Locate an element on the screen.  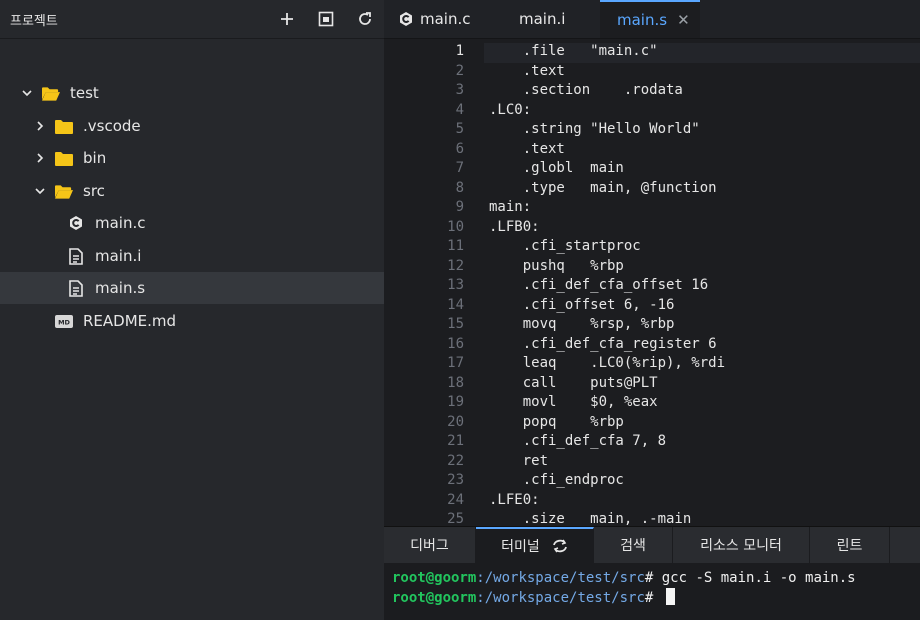
line-number: 13 is located at coordinates (455, 285).